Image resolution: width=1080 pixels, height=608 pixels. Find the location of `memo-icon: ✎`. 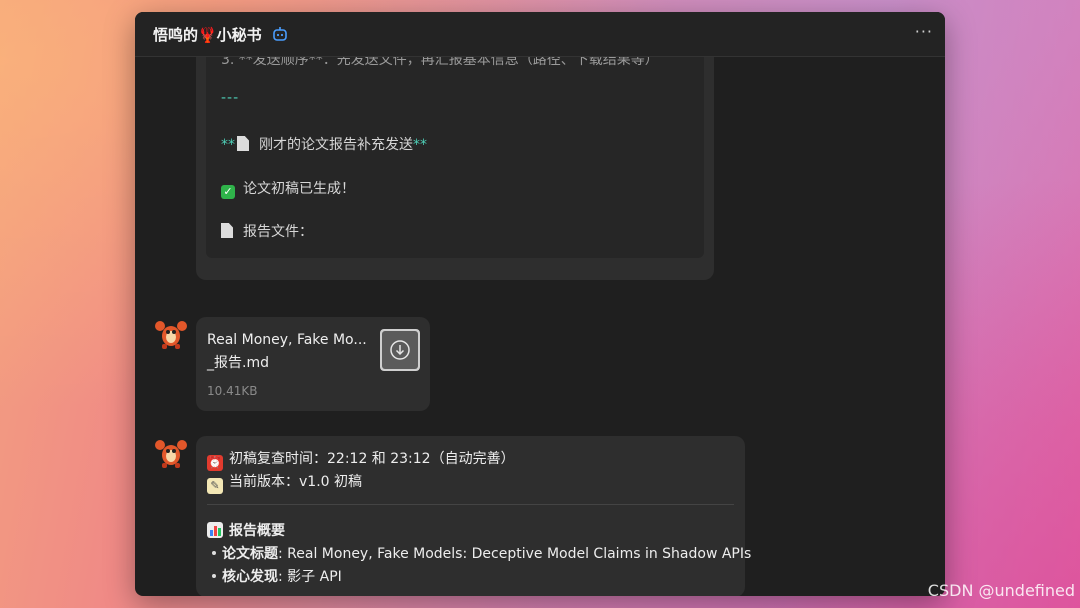

memo-icon: ✎ is located at coordinates (215, 486).